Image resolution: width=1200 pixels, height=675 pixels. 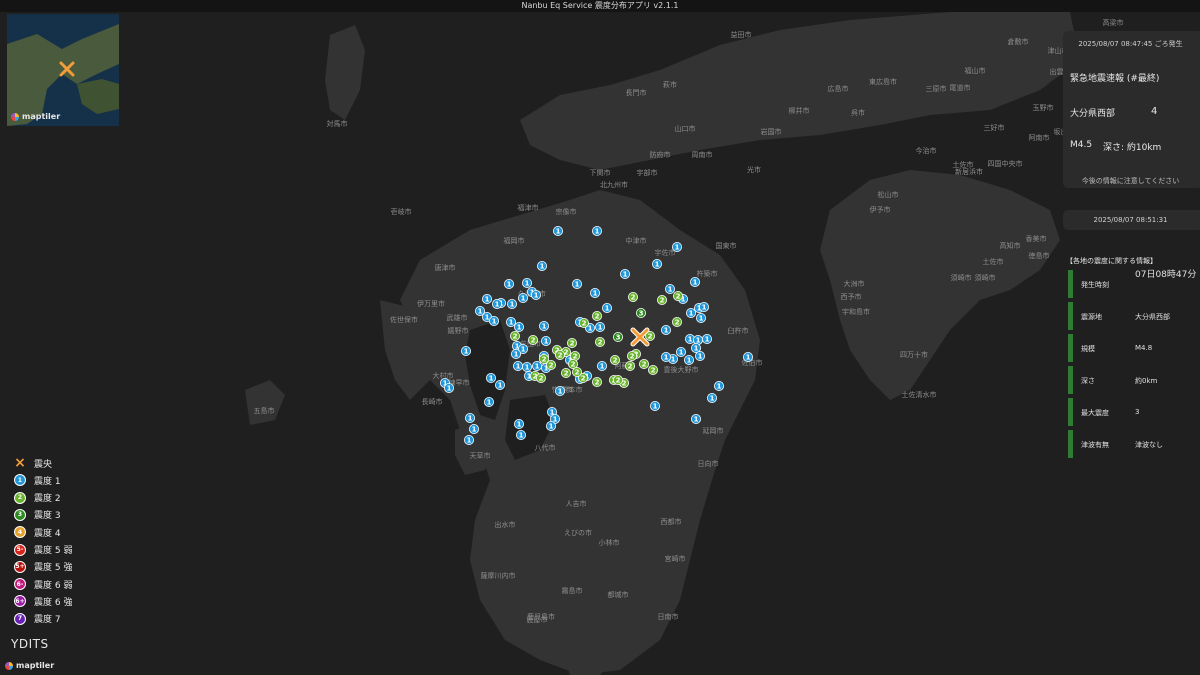 What do you see at coordinates (29, 665) in the screenshot?
I see `maptiler-logo-bottom: maptiler` at bounding box center [29, 665].